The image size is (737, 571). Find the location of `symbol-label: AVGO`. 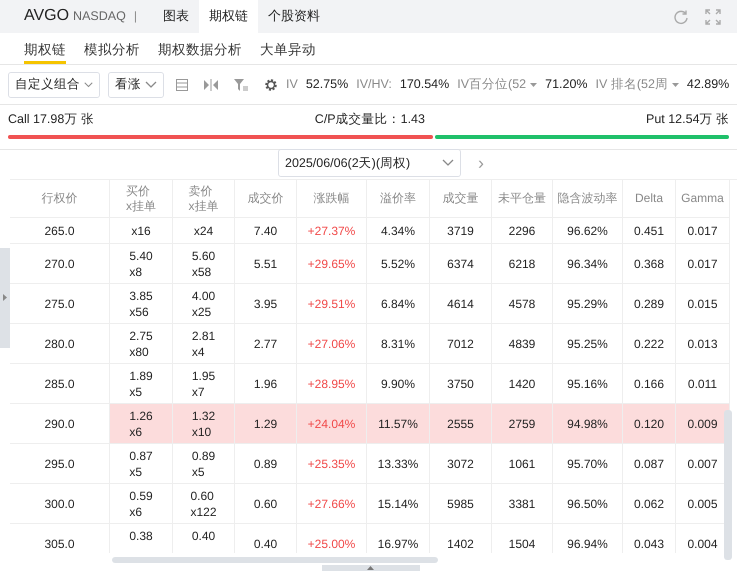

symbol-label: AVGO is located at coordinates (47, 16).